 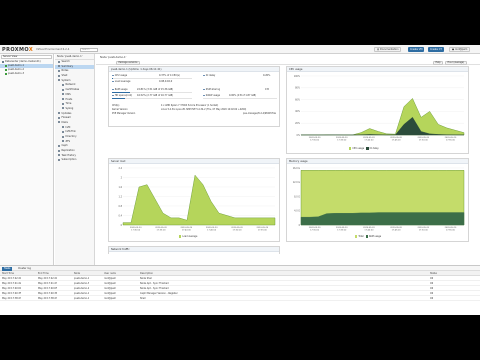 What do you see at coordinates (69, 99) in the screenshot?
I see `menu-item-label: Hosts` at bounding box center [69, 99].